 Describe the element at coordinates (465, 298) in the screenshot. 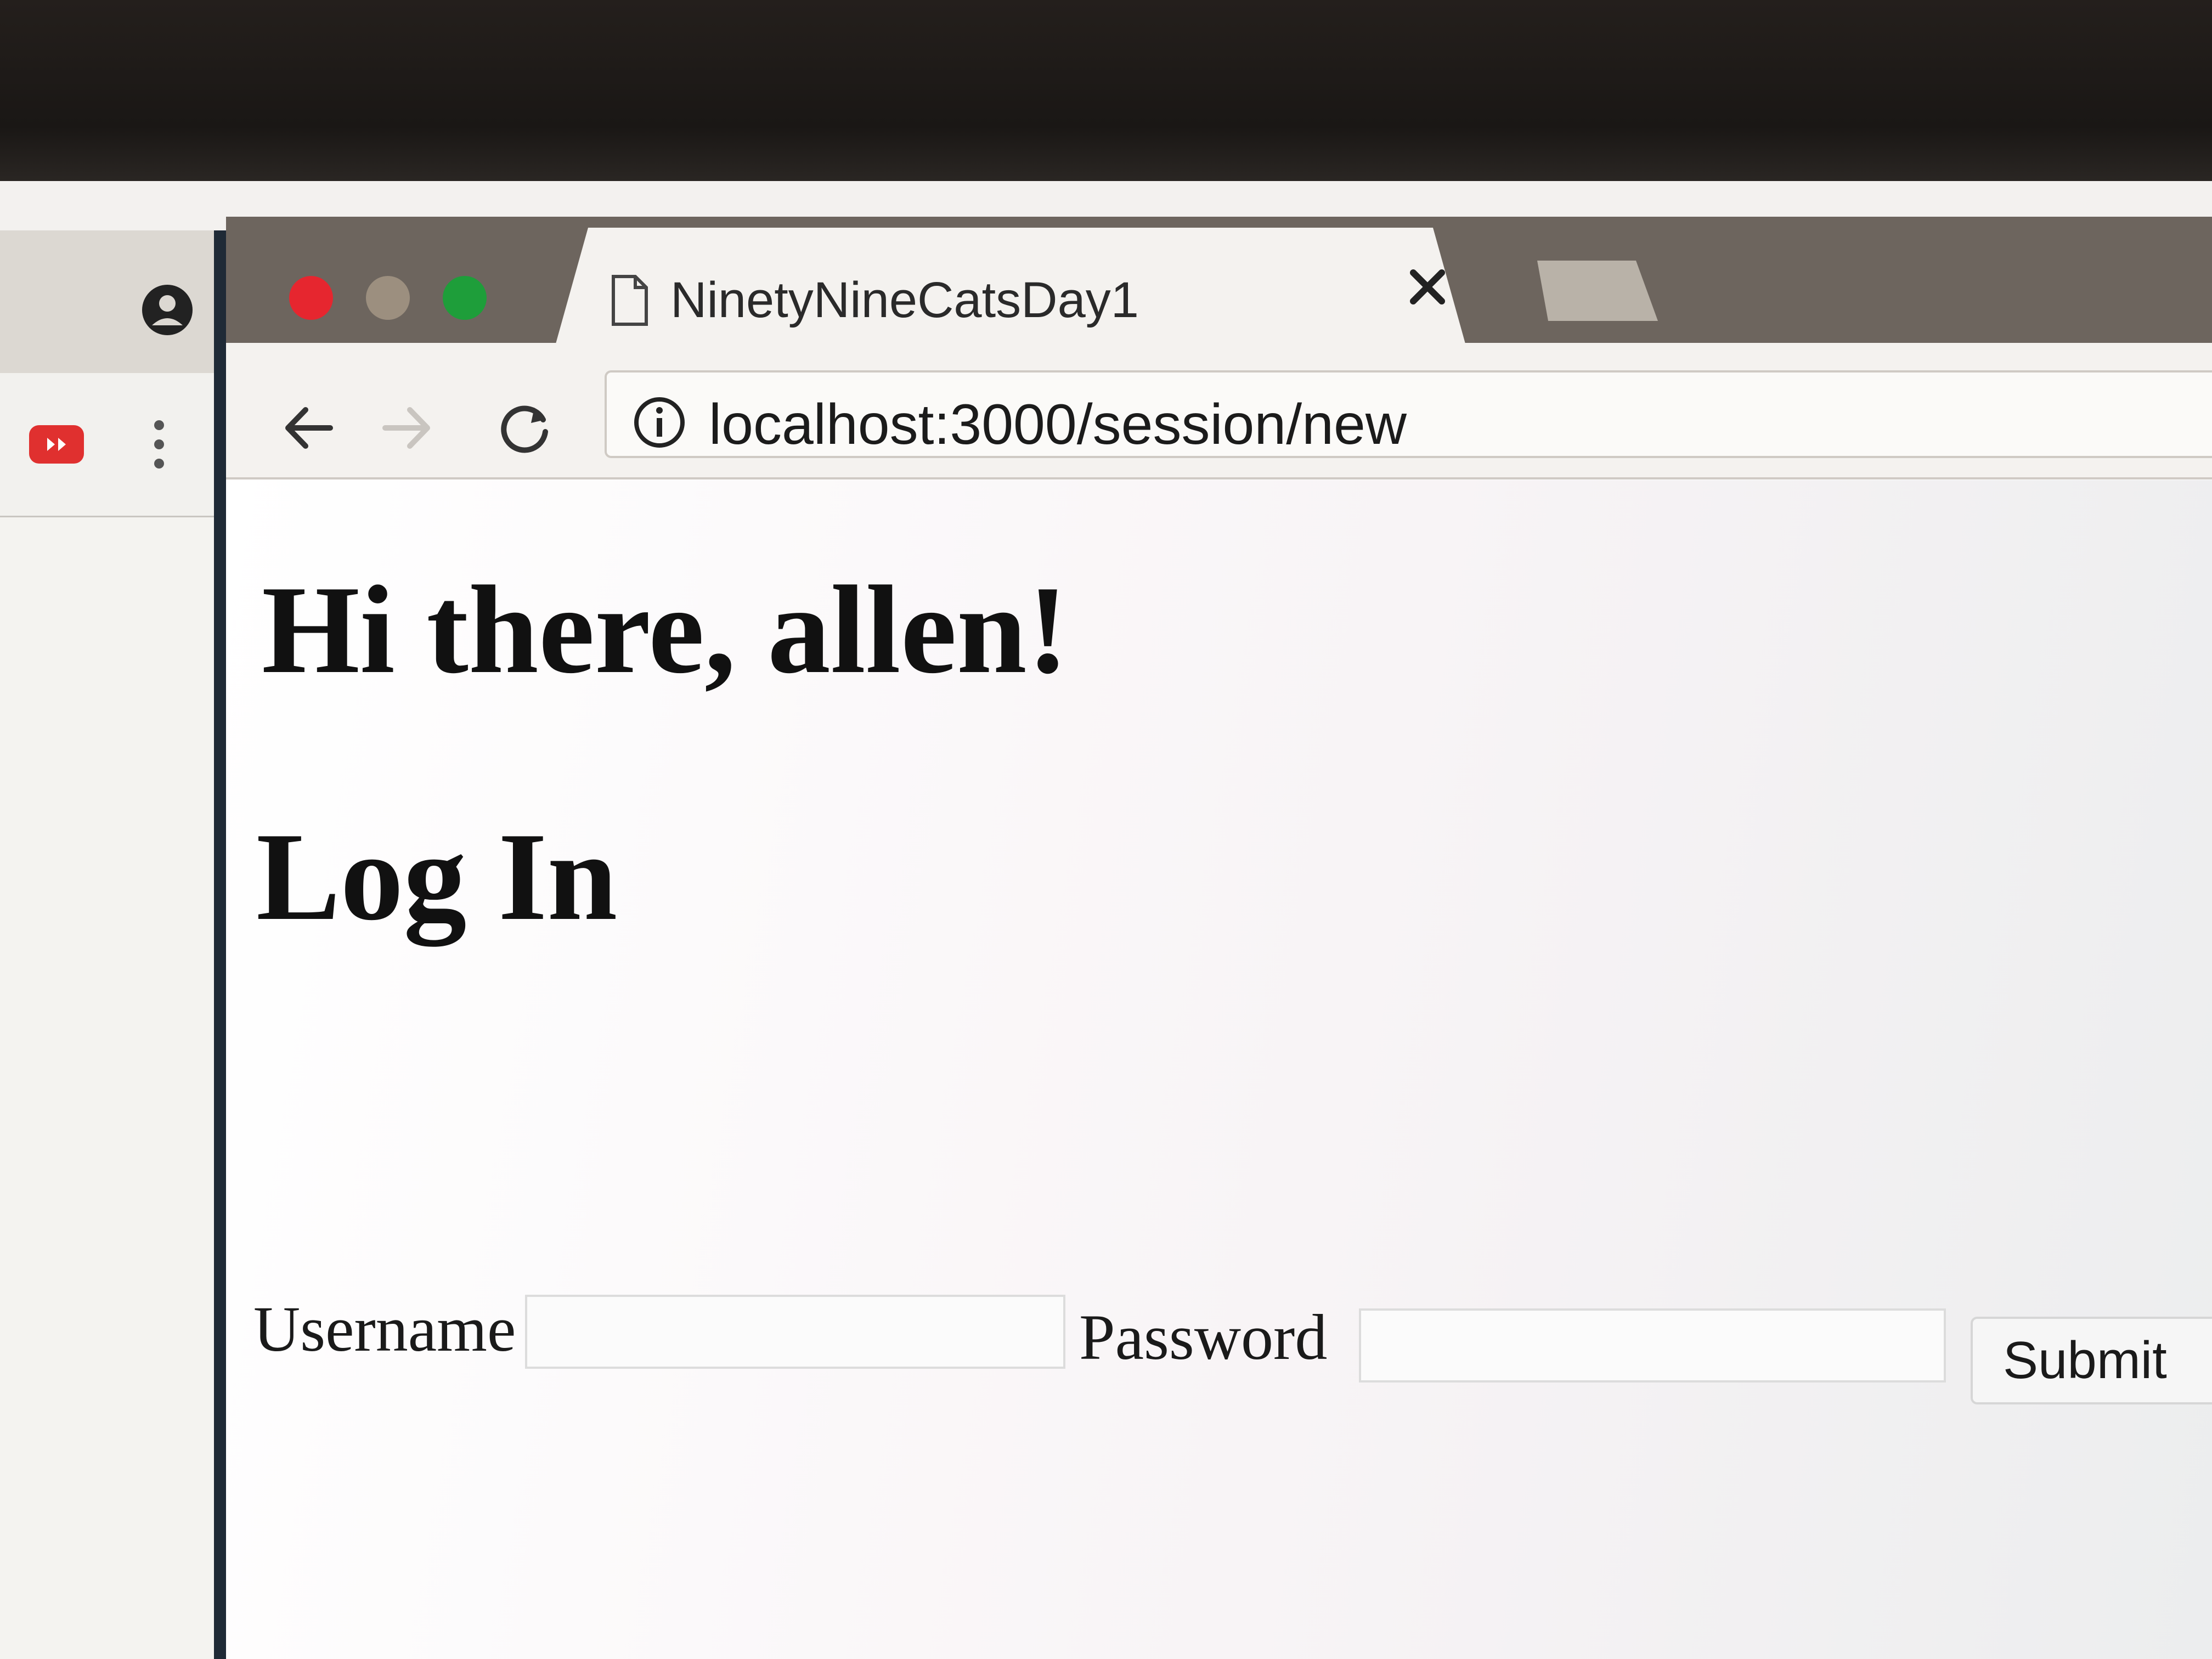

I see `window-zoom-button` at that location.